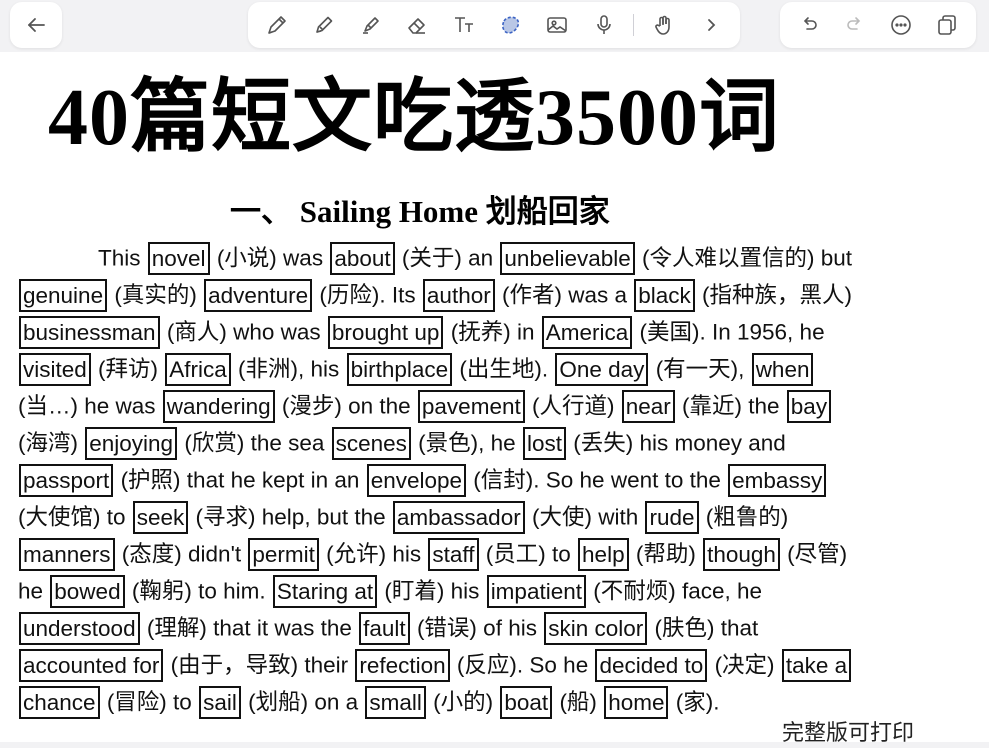 The height and width of the screenshot is (748, 989). What do you see at coordinates (636, 702) in the screenshot?
I see `vocab-word-box: home` at bounding box center [636, 702].